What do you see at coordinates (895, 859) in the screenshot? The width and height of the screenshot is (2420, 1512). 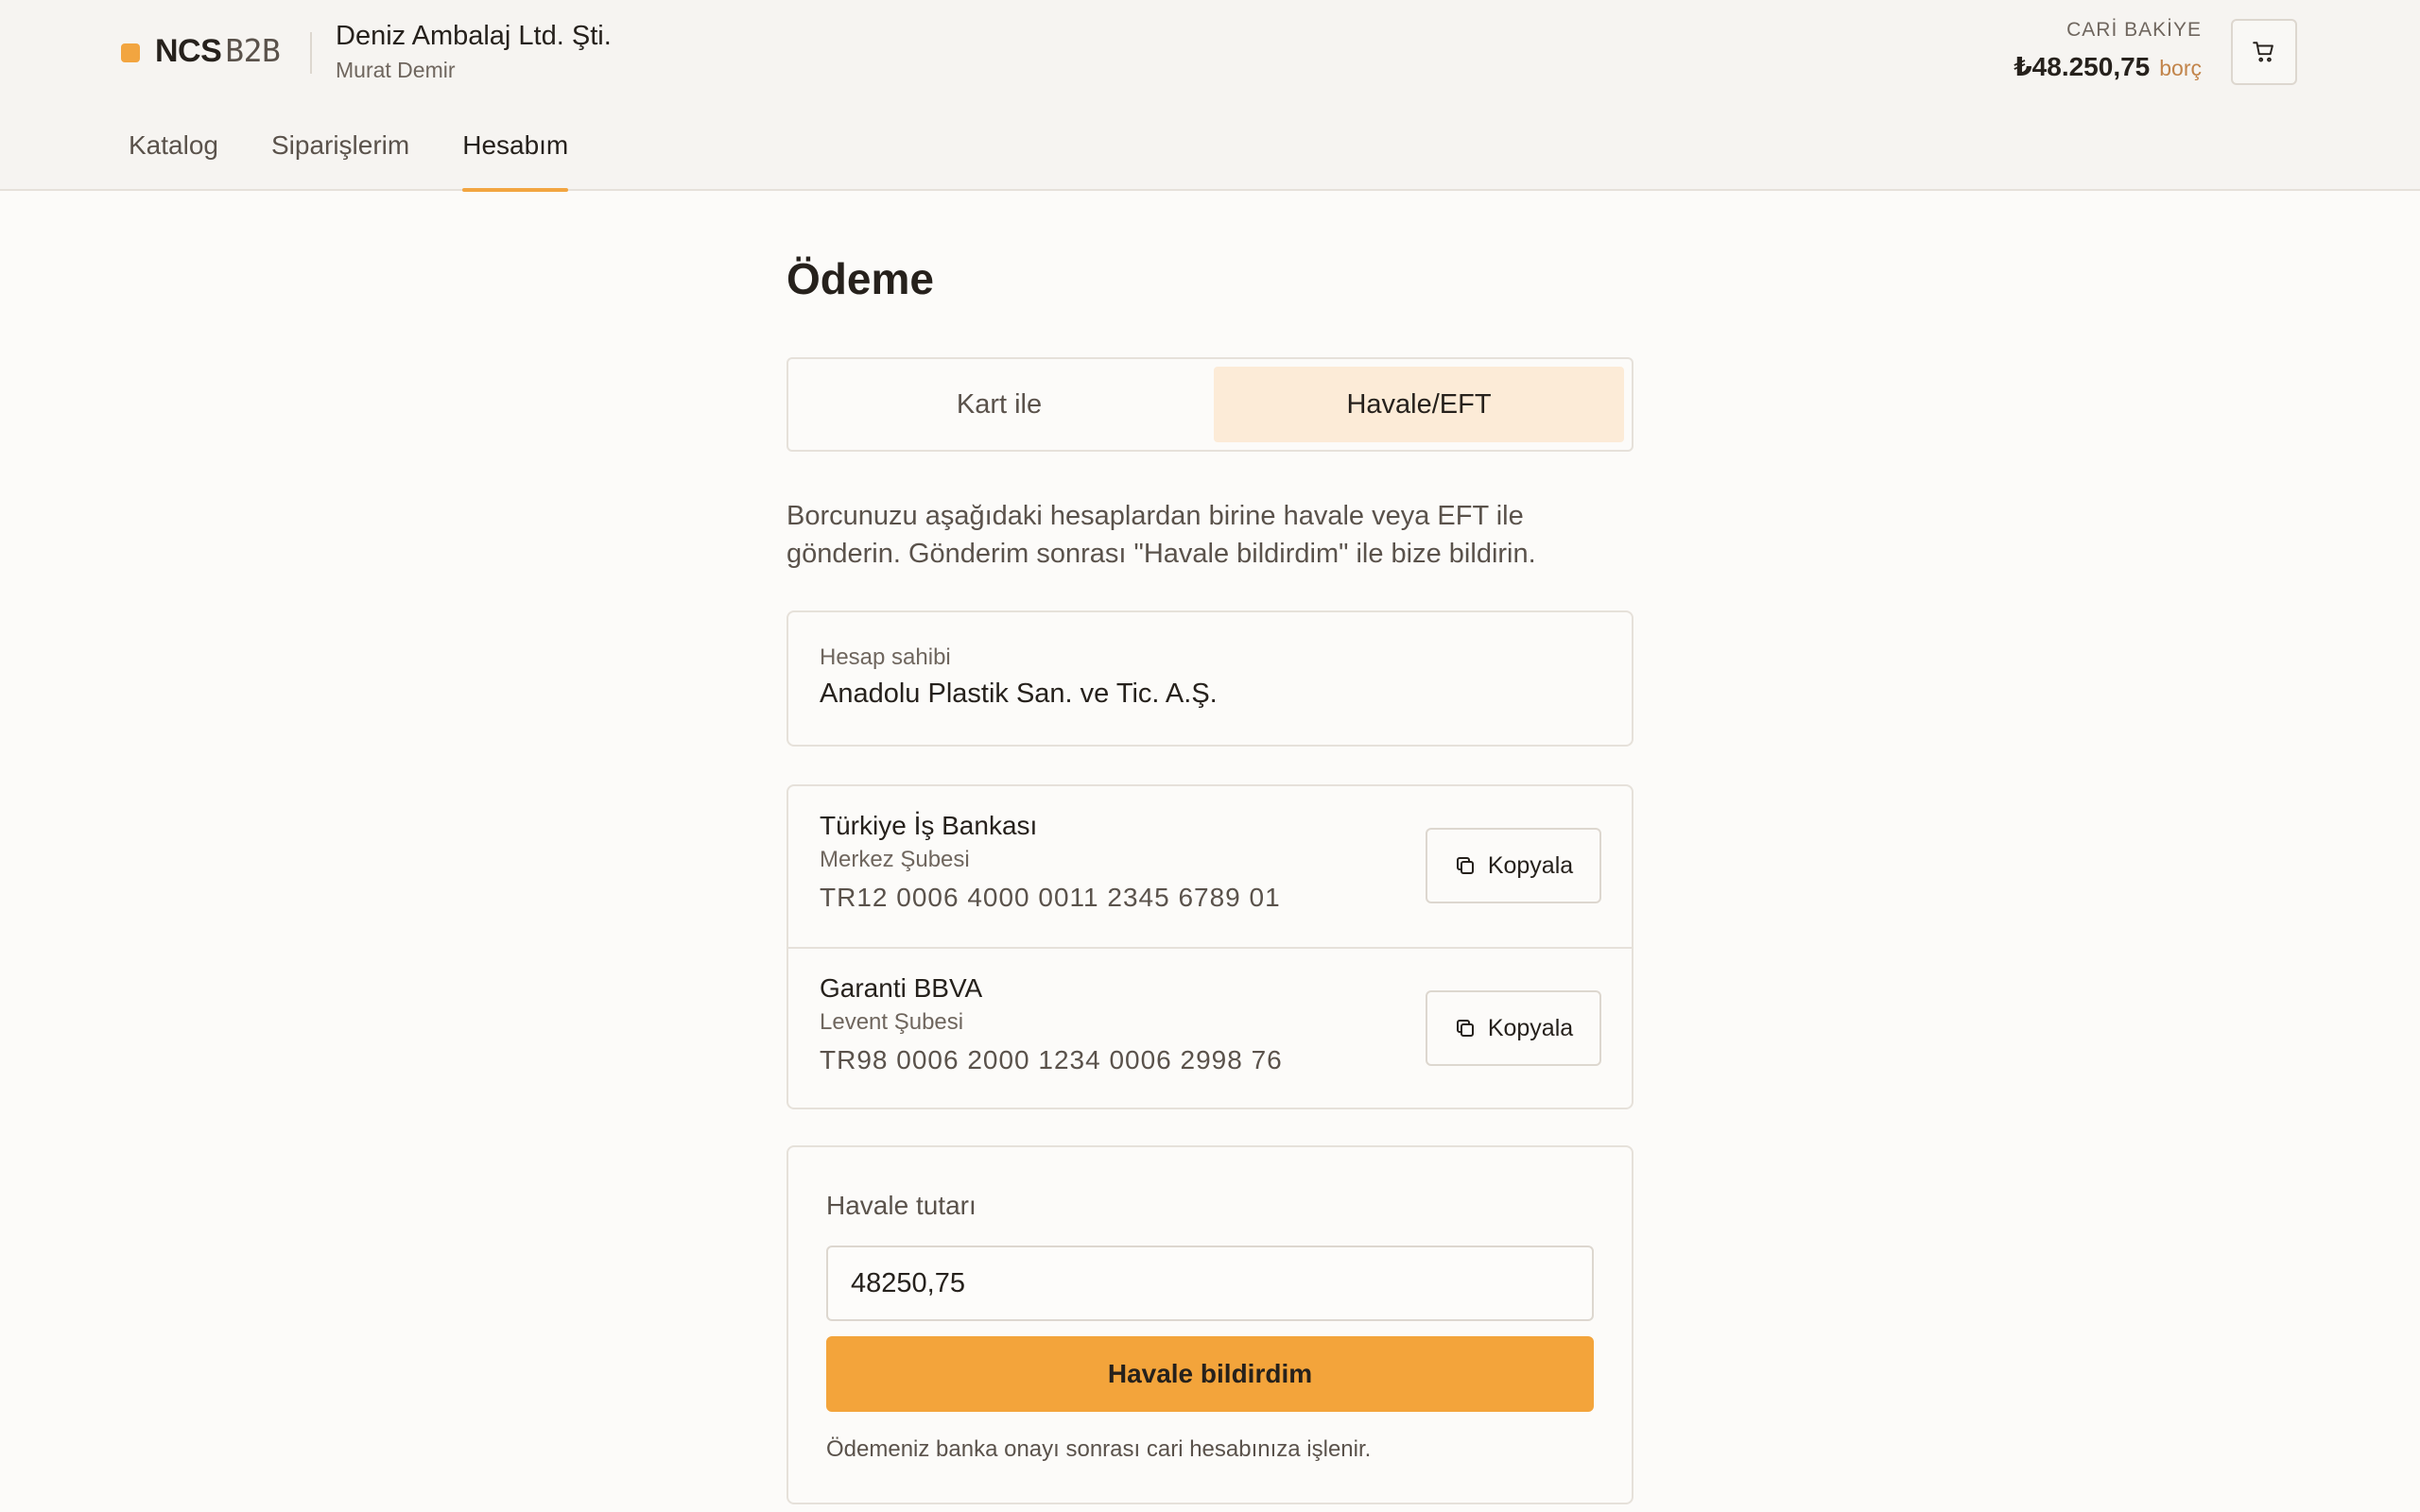 I see `bank-branch: Merkez Şubesi` at bounding box center [895, 859].